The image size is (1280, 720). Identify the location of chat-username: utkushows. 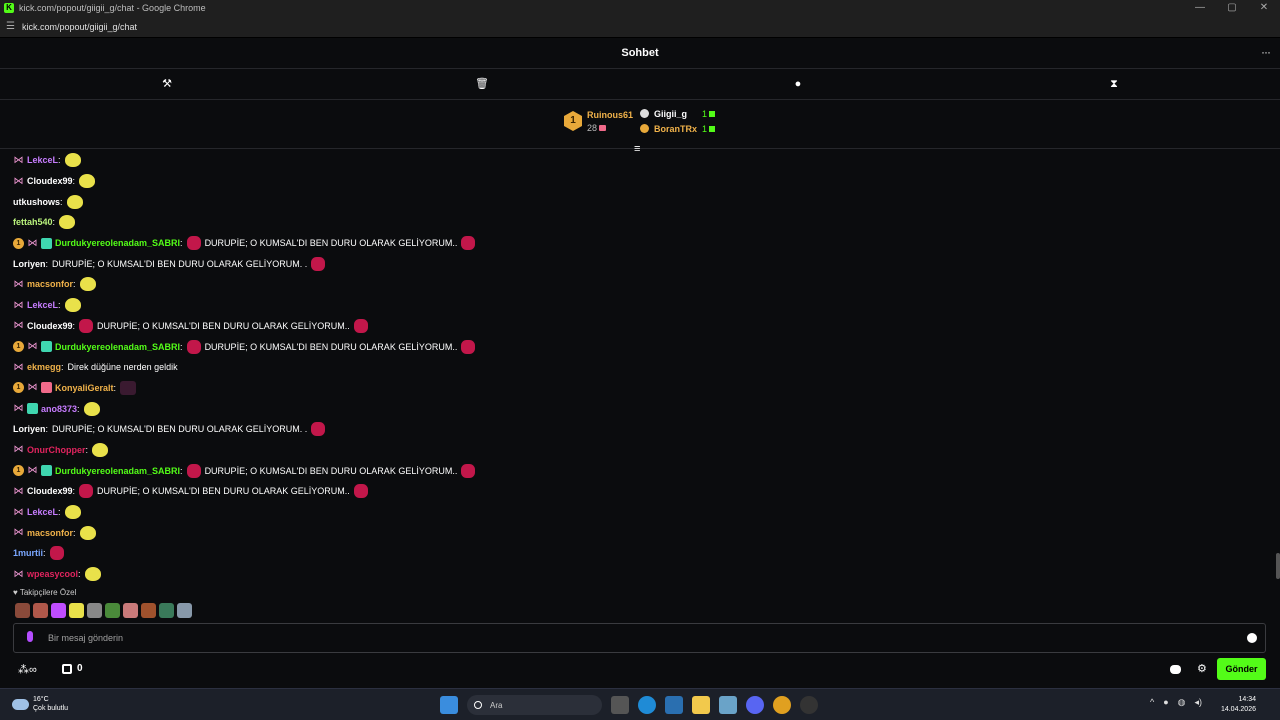
(36, 202).